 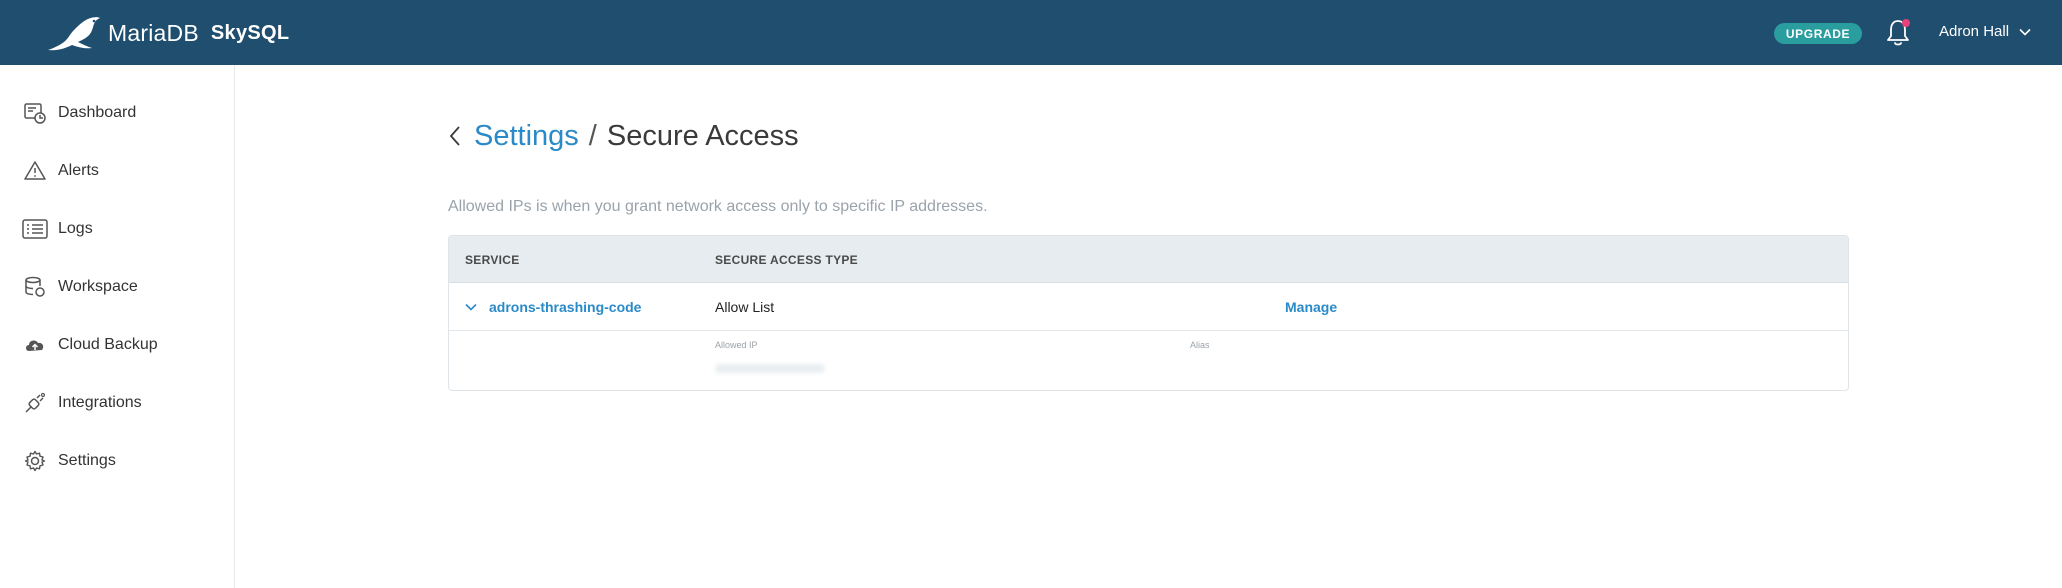 I want to click on sidebar-item-integrations: Integrations, so click(x=82, y=403).